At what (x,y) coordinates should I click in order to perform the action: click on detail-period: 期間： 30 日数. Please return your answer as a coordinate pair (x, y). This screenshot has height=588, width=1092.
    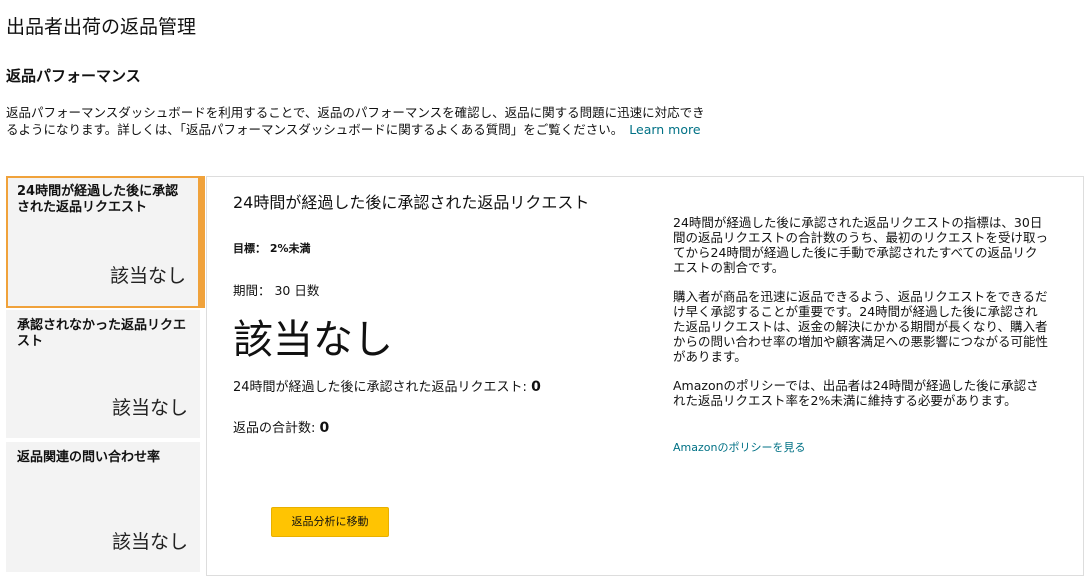
    Looking at the image, I should click on (276, 290).